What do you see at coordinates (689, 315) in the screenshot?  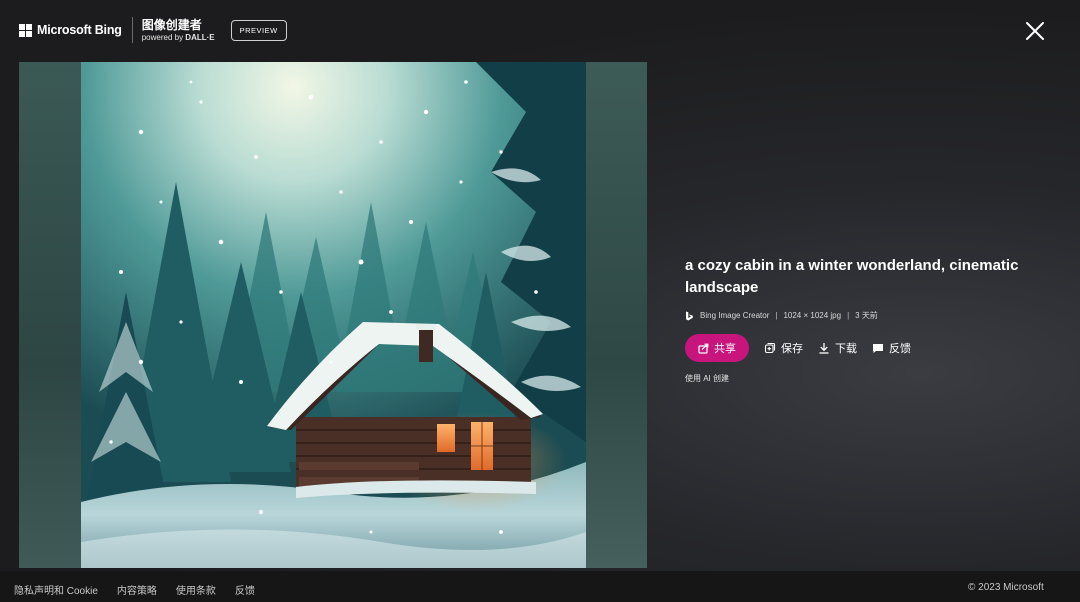 I see `bing-icon` at bounding box center [689, 315].